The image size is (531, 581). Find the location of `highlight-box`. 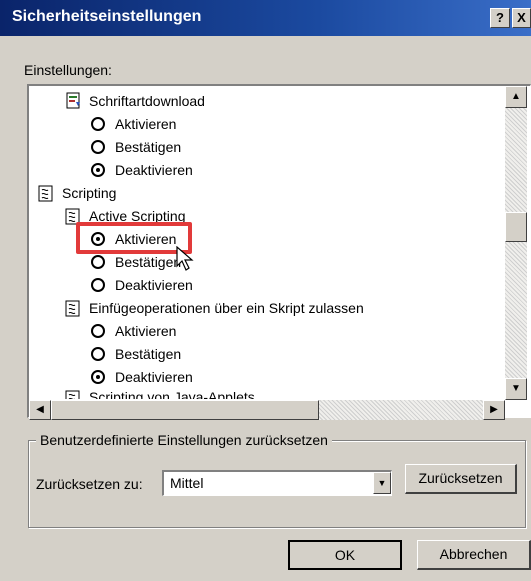

highlight-box is located at coordinates (134, 238).